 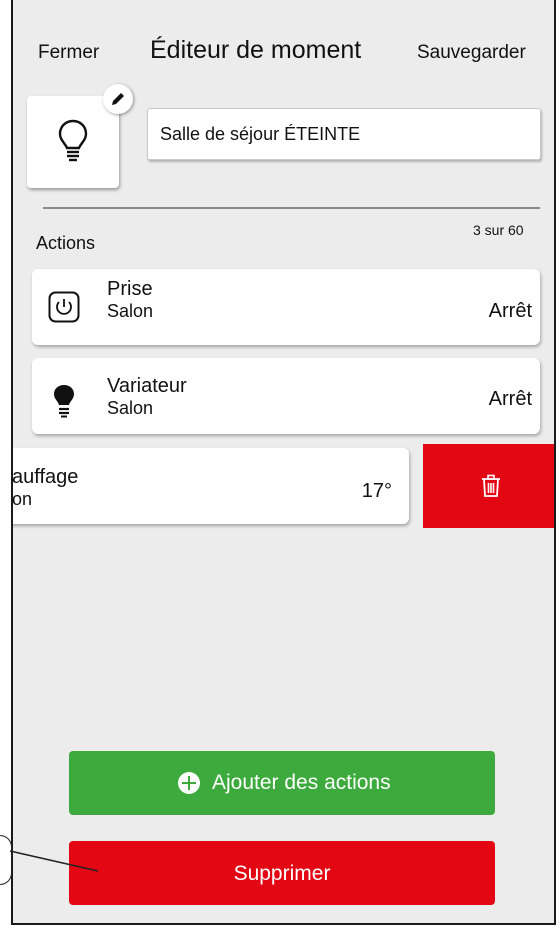 I want to click on plus-circle-icon, so click(x=189, y=783).